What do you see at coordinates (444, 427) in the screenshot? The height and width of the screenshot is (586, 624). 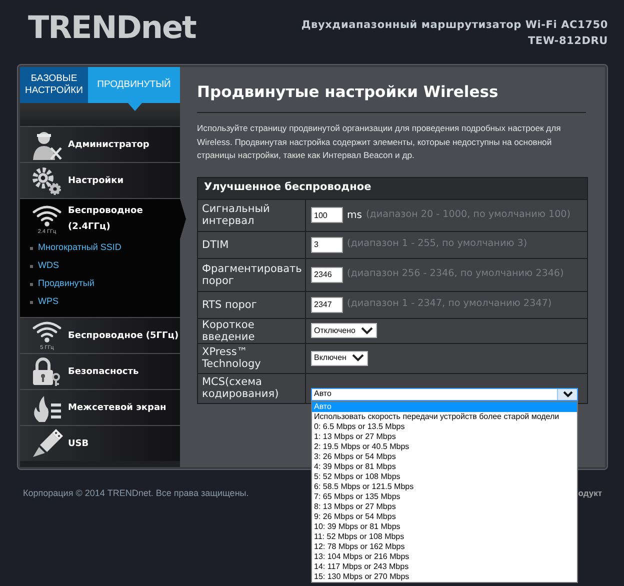 I see `dropdown-option: 0: 6.5 Mbps or 13.5 Mbps` at bounding box center [444, 427].